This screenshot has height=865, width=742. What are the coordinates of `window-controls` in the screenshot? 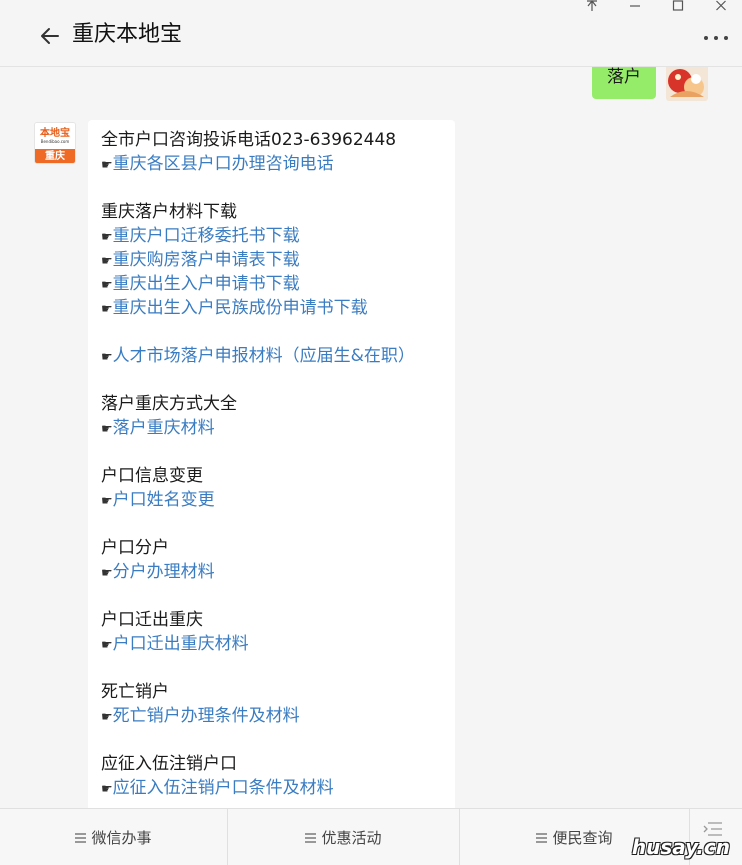 It's located at (656, 7).